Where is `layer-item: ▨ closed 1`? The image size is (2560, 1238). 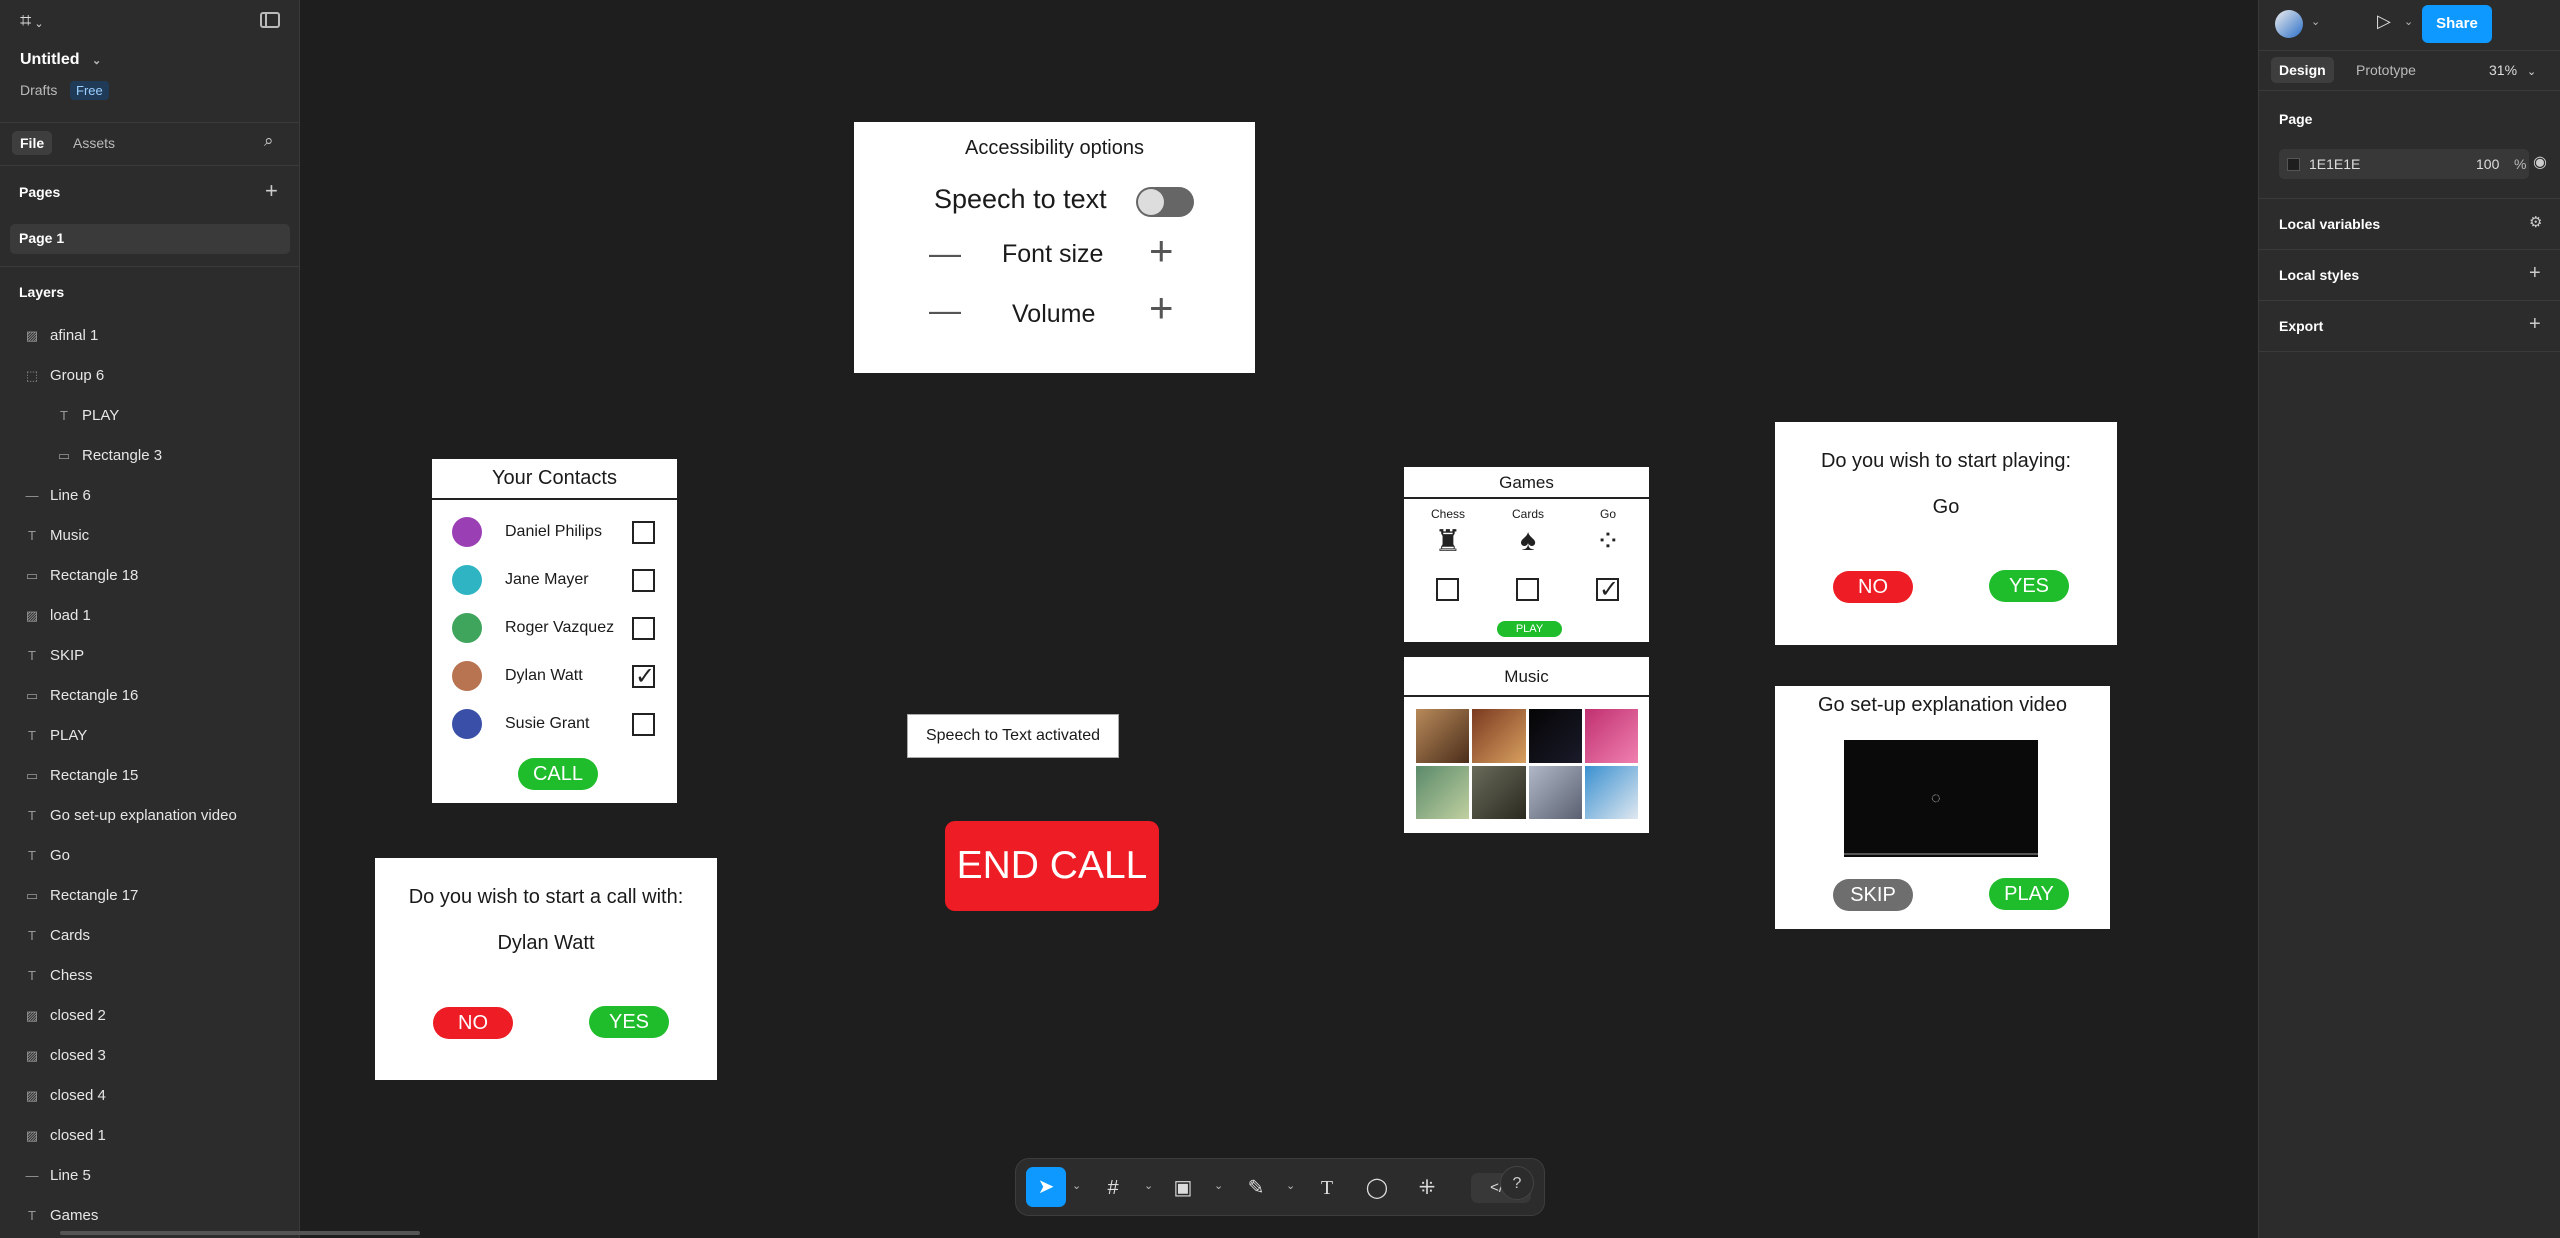
layer-item: ▨ closed 1 is located at coordinates (150, 1135).